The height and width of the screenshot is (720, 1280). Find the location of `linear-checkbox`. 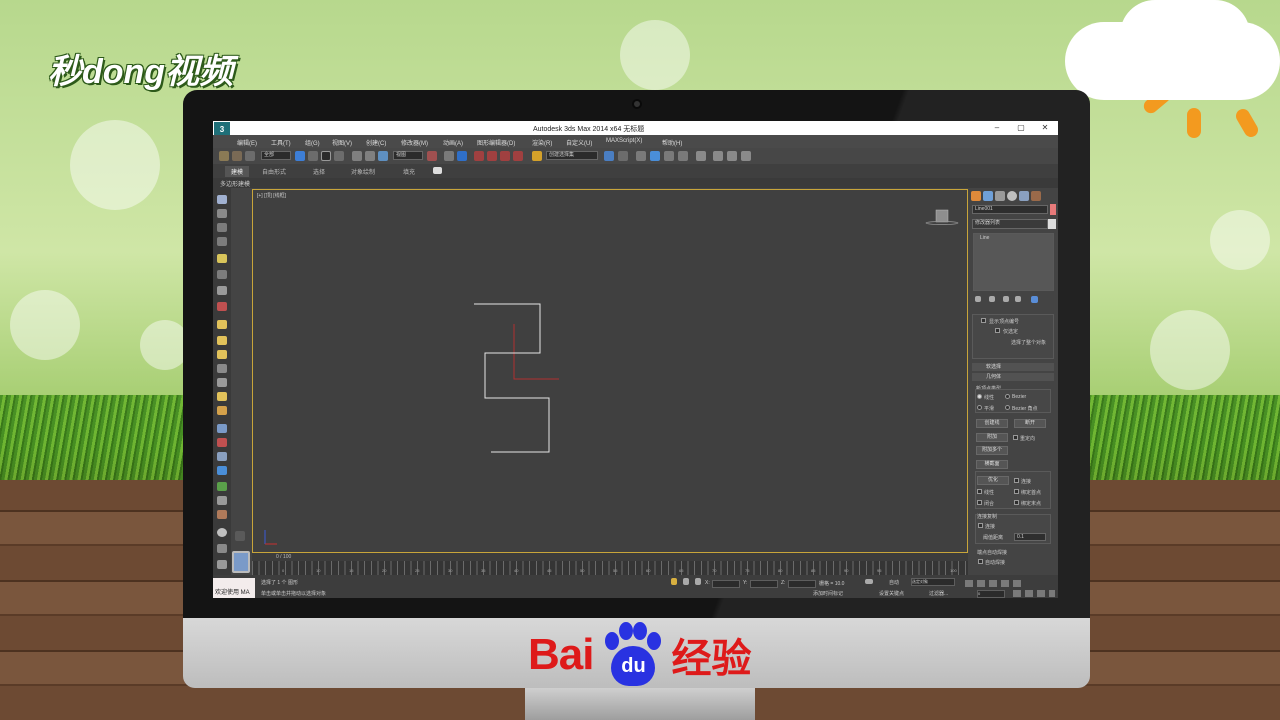

linear-checkbox is located at coordinates (979, 491).